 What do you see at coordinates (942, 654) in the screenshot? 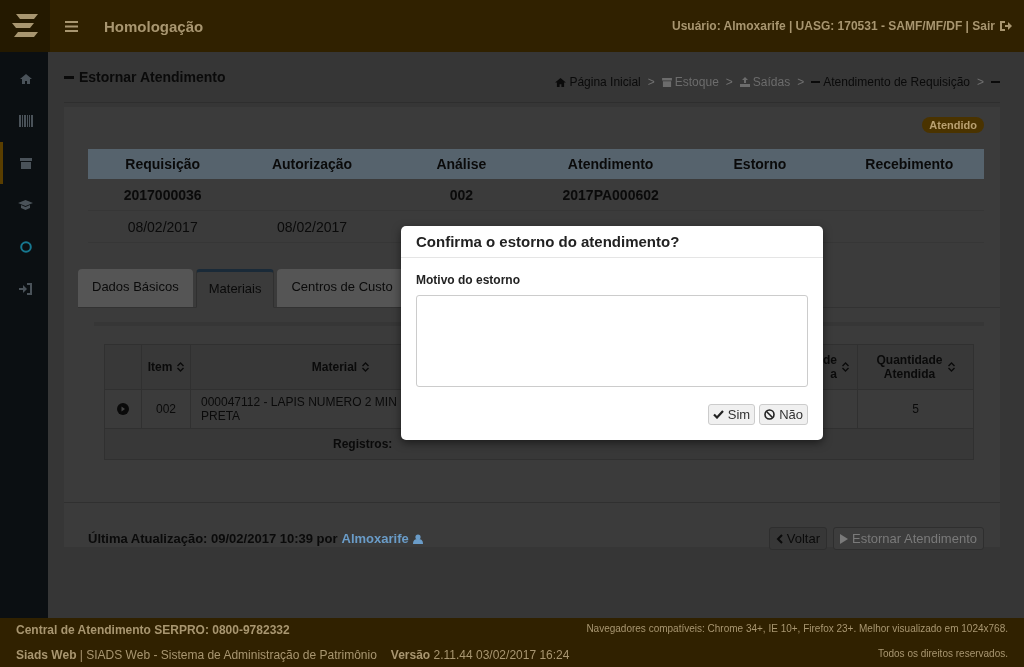
I see `rights-text: Todos os direitos reservados.` at bounding box center [942, 654].